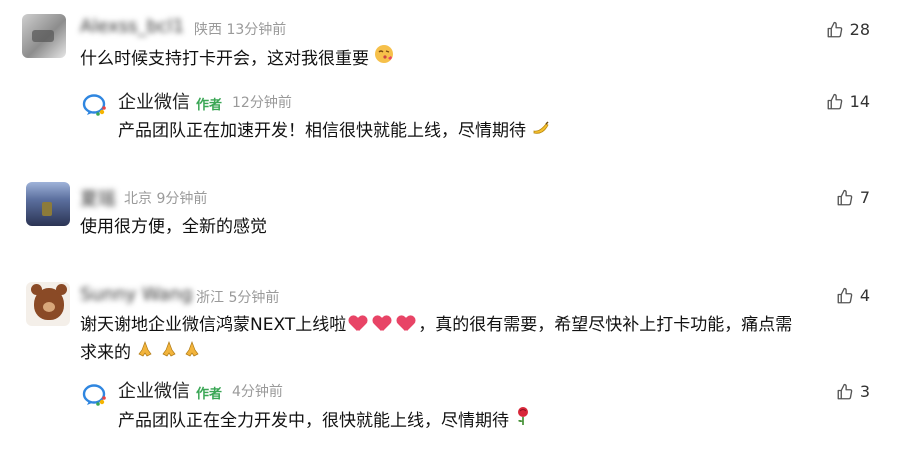 The height and width of the screenshot is (455, 900). I want to click on like-button: 3, so click(853, 391).